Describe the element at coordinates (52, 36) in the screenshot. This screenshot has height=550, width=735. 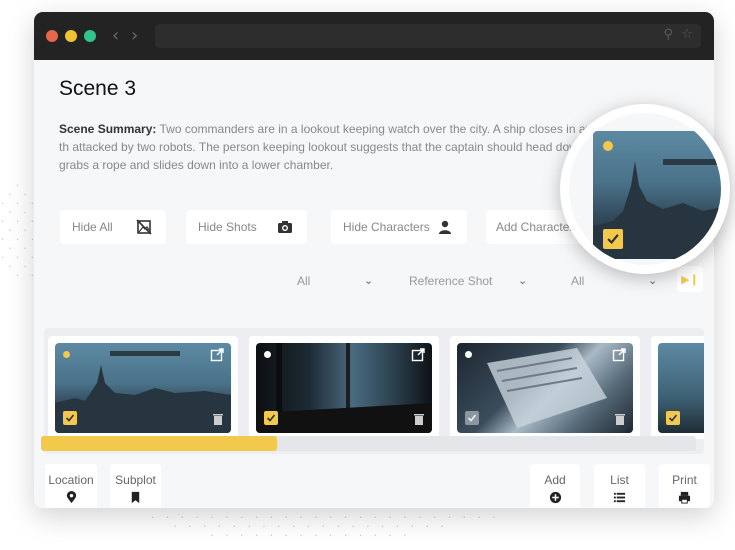
I see `close-window-button` at that location.